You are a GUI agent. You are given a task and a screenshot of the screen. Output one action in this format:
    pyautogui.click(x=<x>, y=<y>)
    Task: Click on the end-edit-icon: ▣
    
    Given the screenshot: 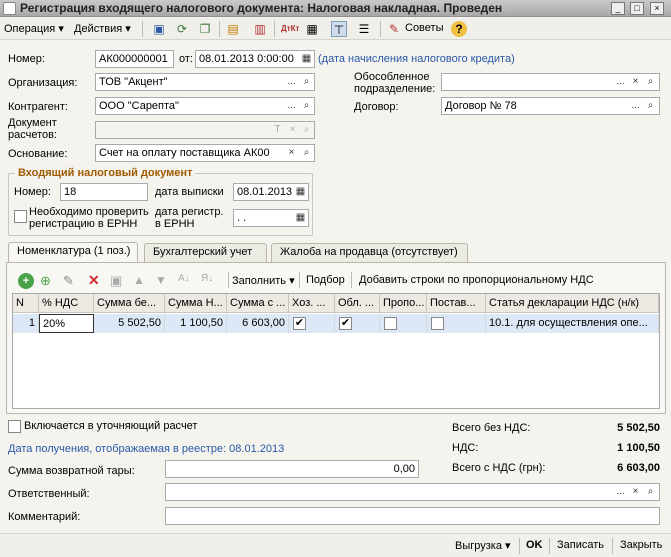 What is the action you would take?
    pyautogui.click(x=116, y=281)
    